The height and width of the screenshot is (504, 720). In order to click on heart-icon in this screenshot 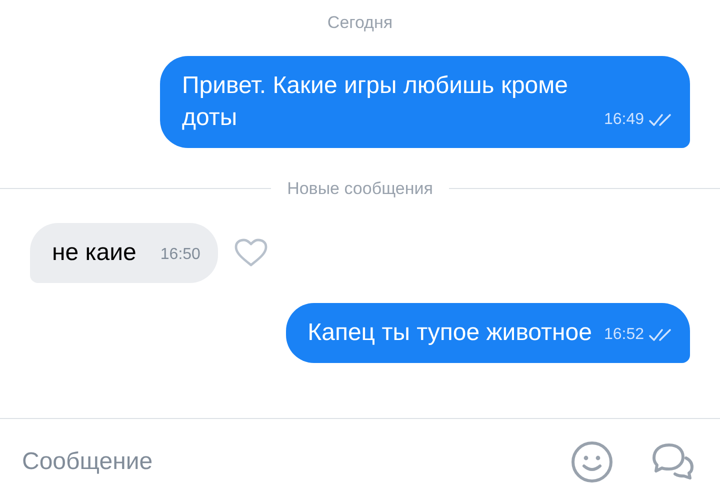, I will do `click(251, 253)`.